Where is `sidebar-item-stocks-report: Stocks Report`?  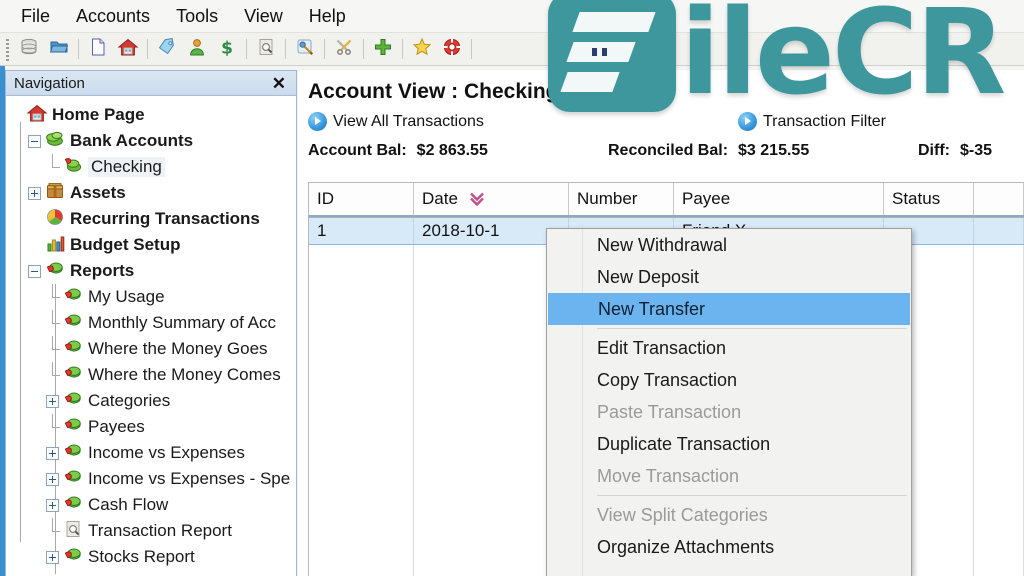 sidebar-item-stocks-report: Stocks Report is located at coordinates (151, 557).